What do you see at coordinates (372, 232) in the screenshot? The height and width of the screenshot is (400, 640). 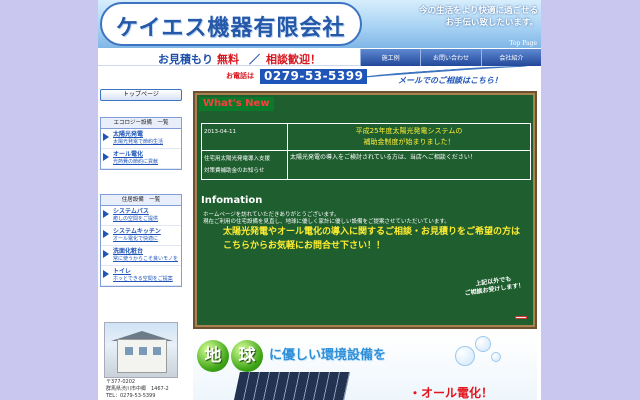 I see `contact-invitation-line: 太陽光発電やオール電化の導入に関するご相談・お見積りをご希望の方は` at bounding box center [372, 232].